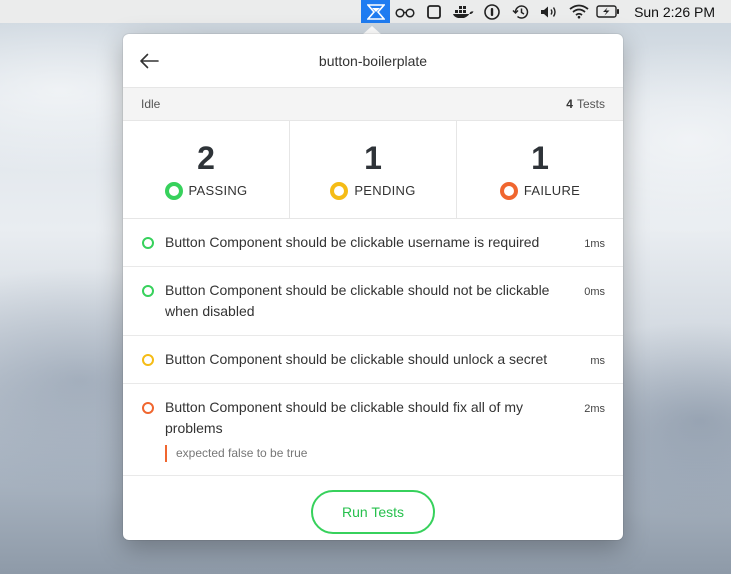 This screenshot has height=574, width=731. I want to click on wifi-icon, so click(578, 11).